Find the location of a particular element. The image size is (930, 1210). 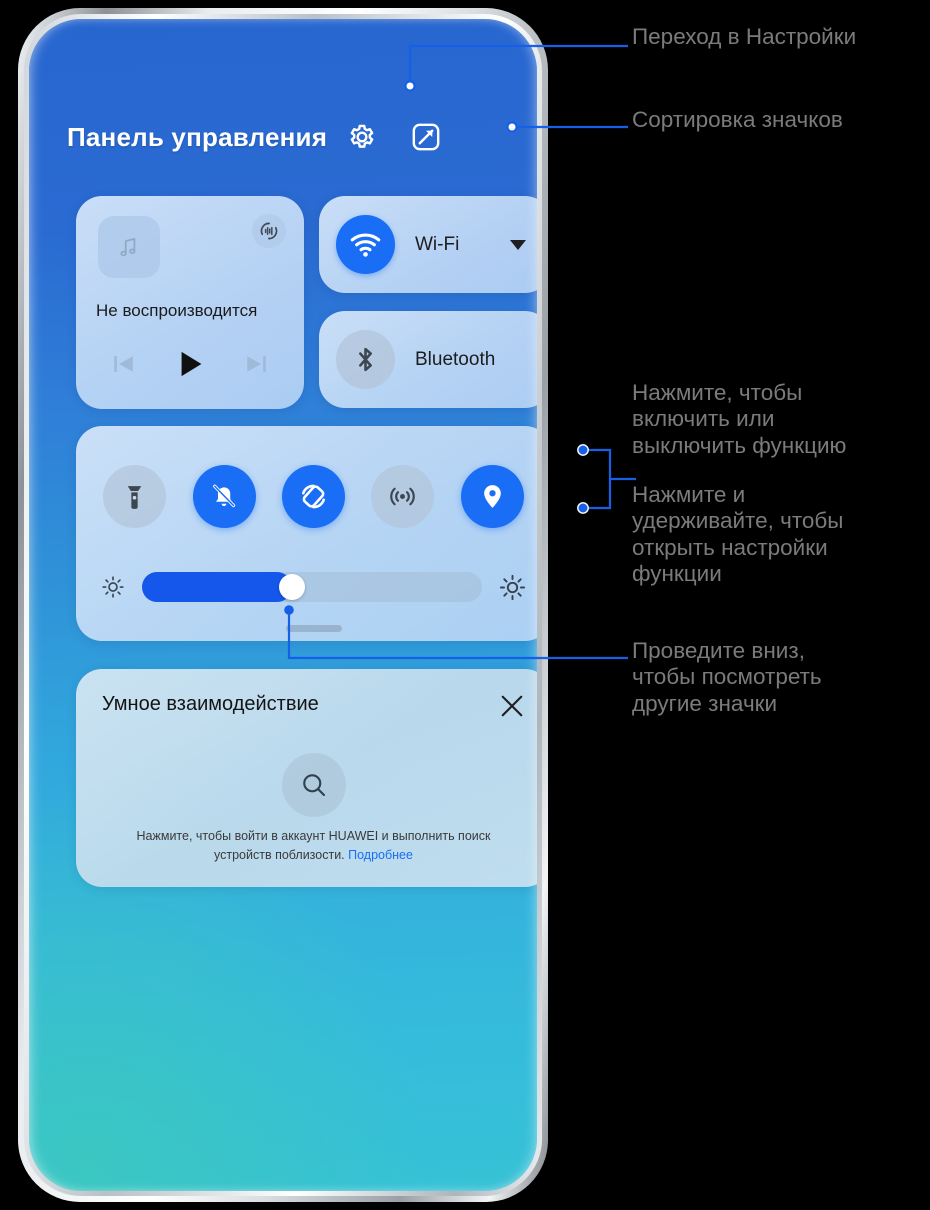

annotation-dot-hold is located at coordinates (583, 508).